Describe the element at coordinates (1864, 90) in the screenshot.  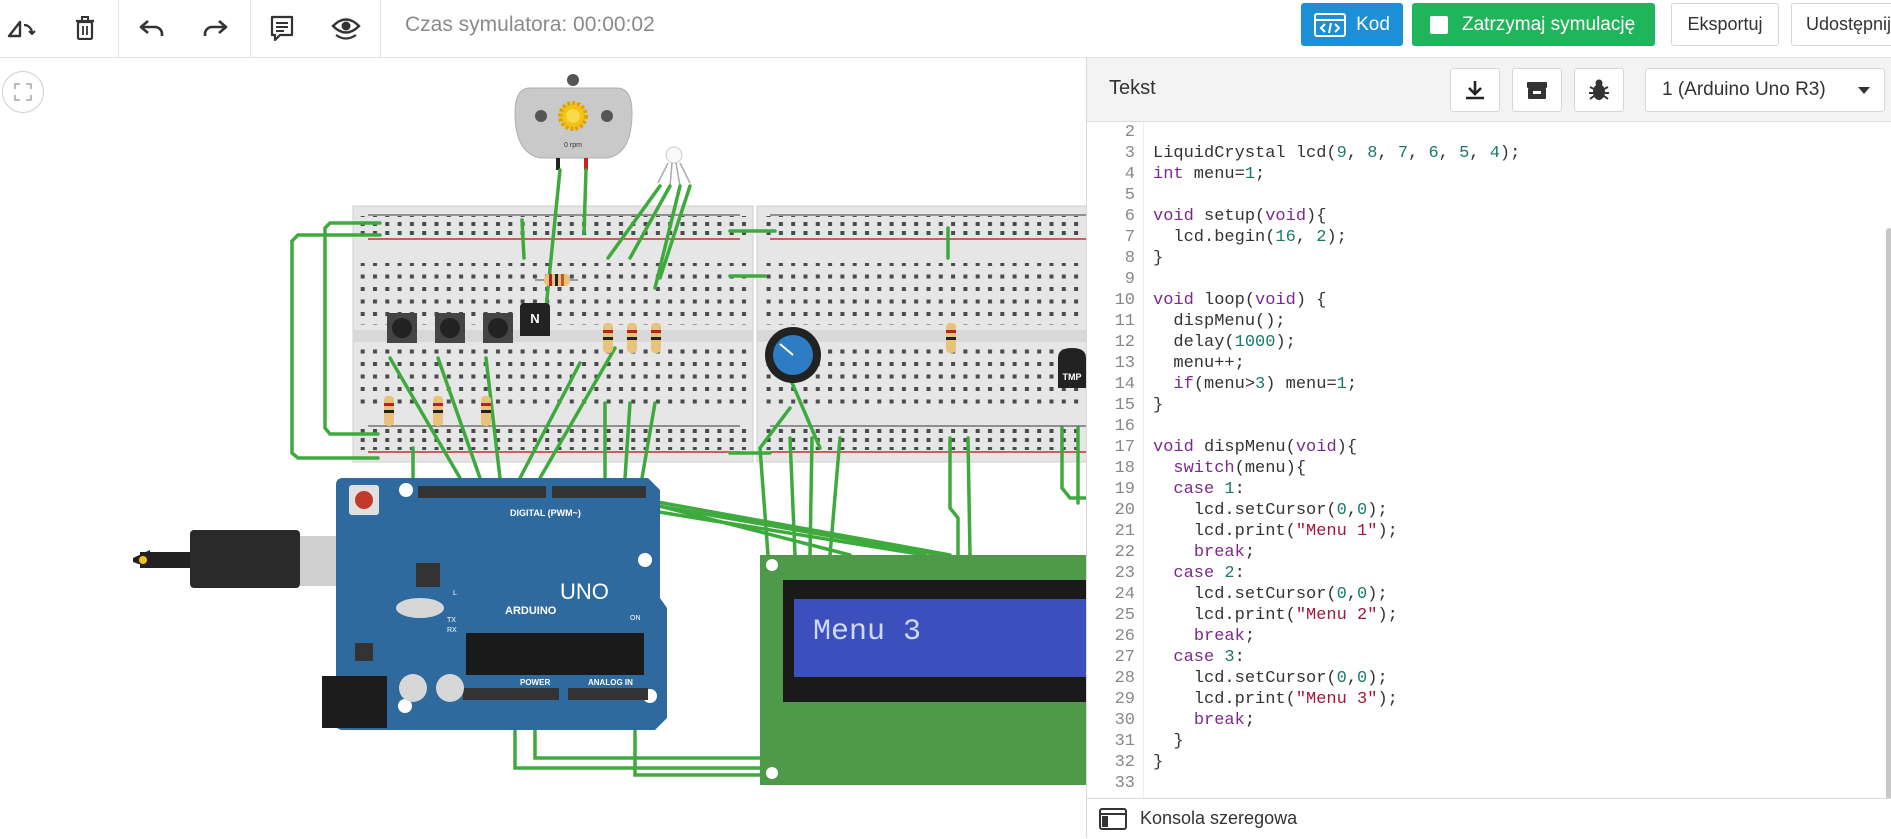
I see `chevron-down-icon` at that location.